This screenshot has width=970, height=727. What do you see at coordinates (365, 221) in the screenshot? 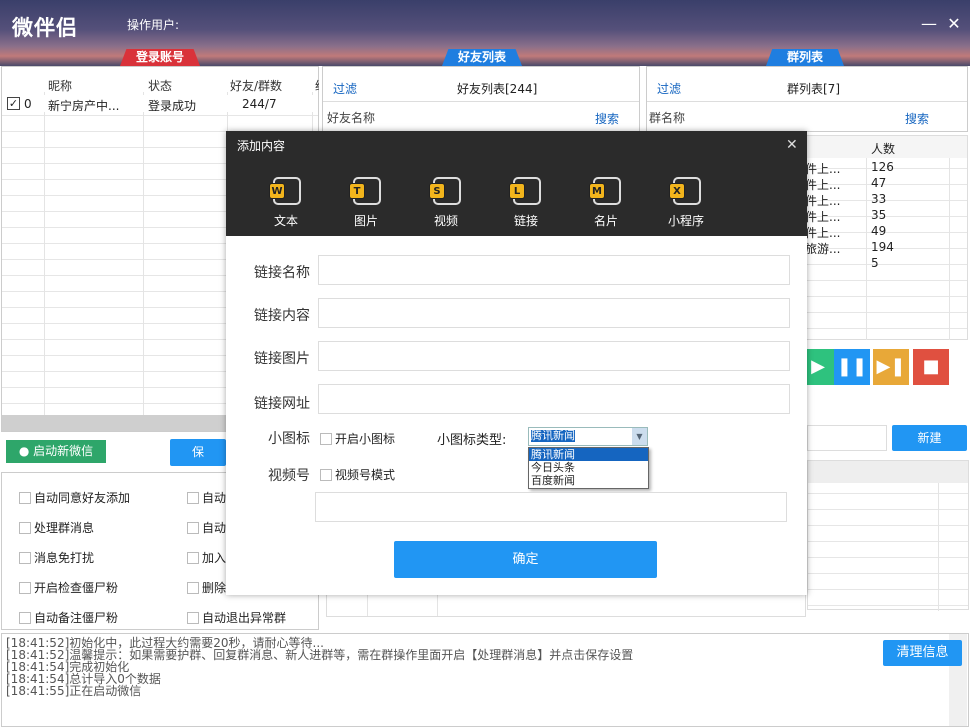
I see `tool-label: 图片` at bounding box center [365, 221].